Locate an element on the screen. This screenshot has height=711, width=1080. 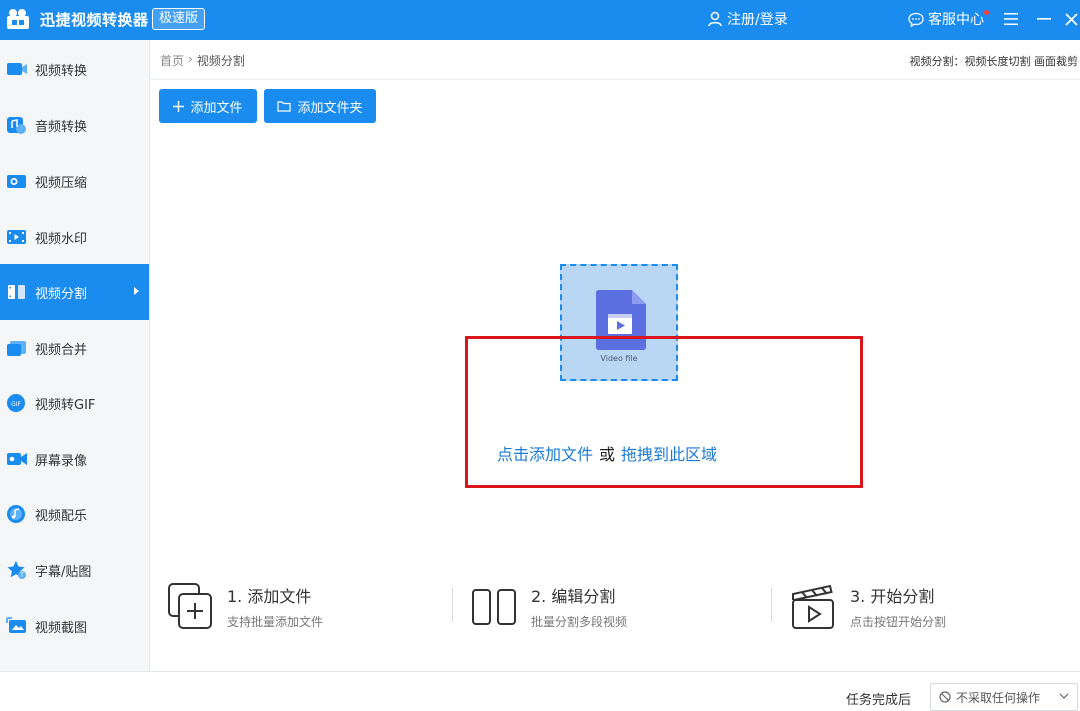
after-task-value: 不采取任何操作 is located at coordinates (998, 697).